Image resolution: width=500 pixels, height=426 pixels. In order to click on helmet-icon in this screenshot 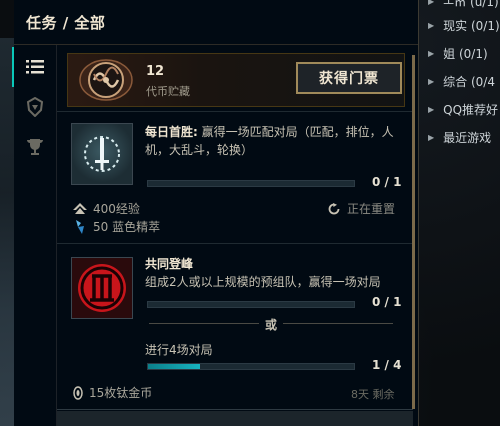, I will do `click(35, 107)`.